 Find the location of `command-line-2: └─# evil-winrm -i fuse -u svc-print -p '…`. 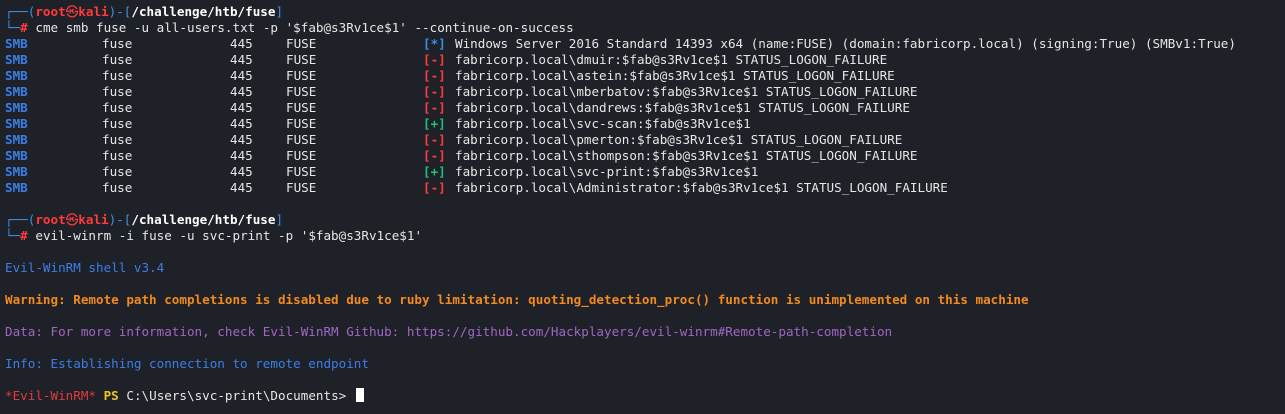

command-line-2: └─# evil-winrm -i fuse -u svc-print -p '… is located at coordinates (645, 236).